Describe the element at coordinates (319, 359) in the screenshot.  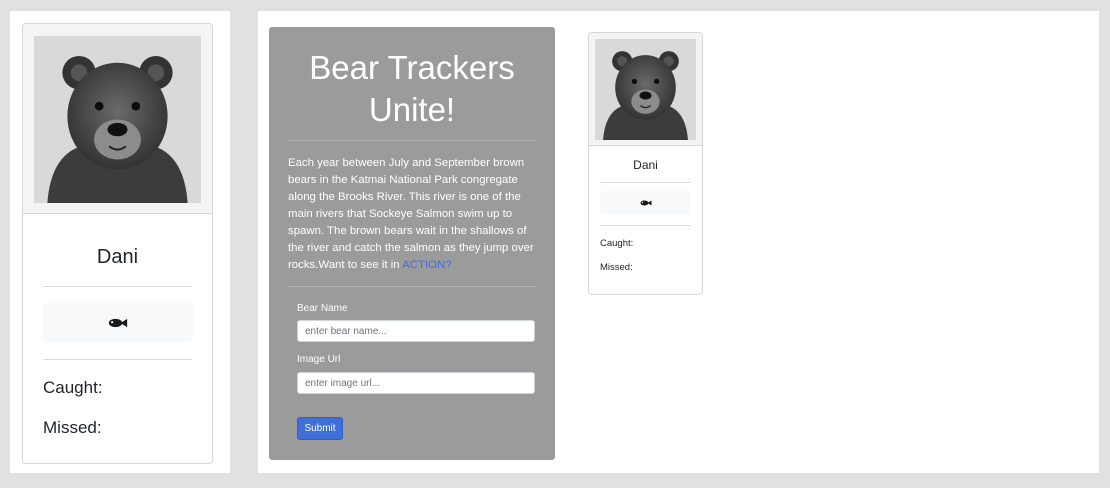
I see `image-url-label: Image Url` at that location.